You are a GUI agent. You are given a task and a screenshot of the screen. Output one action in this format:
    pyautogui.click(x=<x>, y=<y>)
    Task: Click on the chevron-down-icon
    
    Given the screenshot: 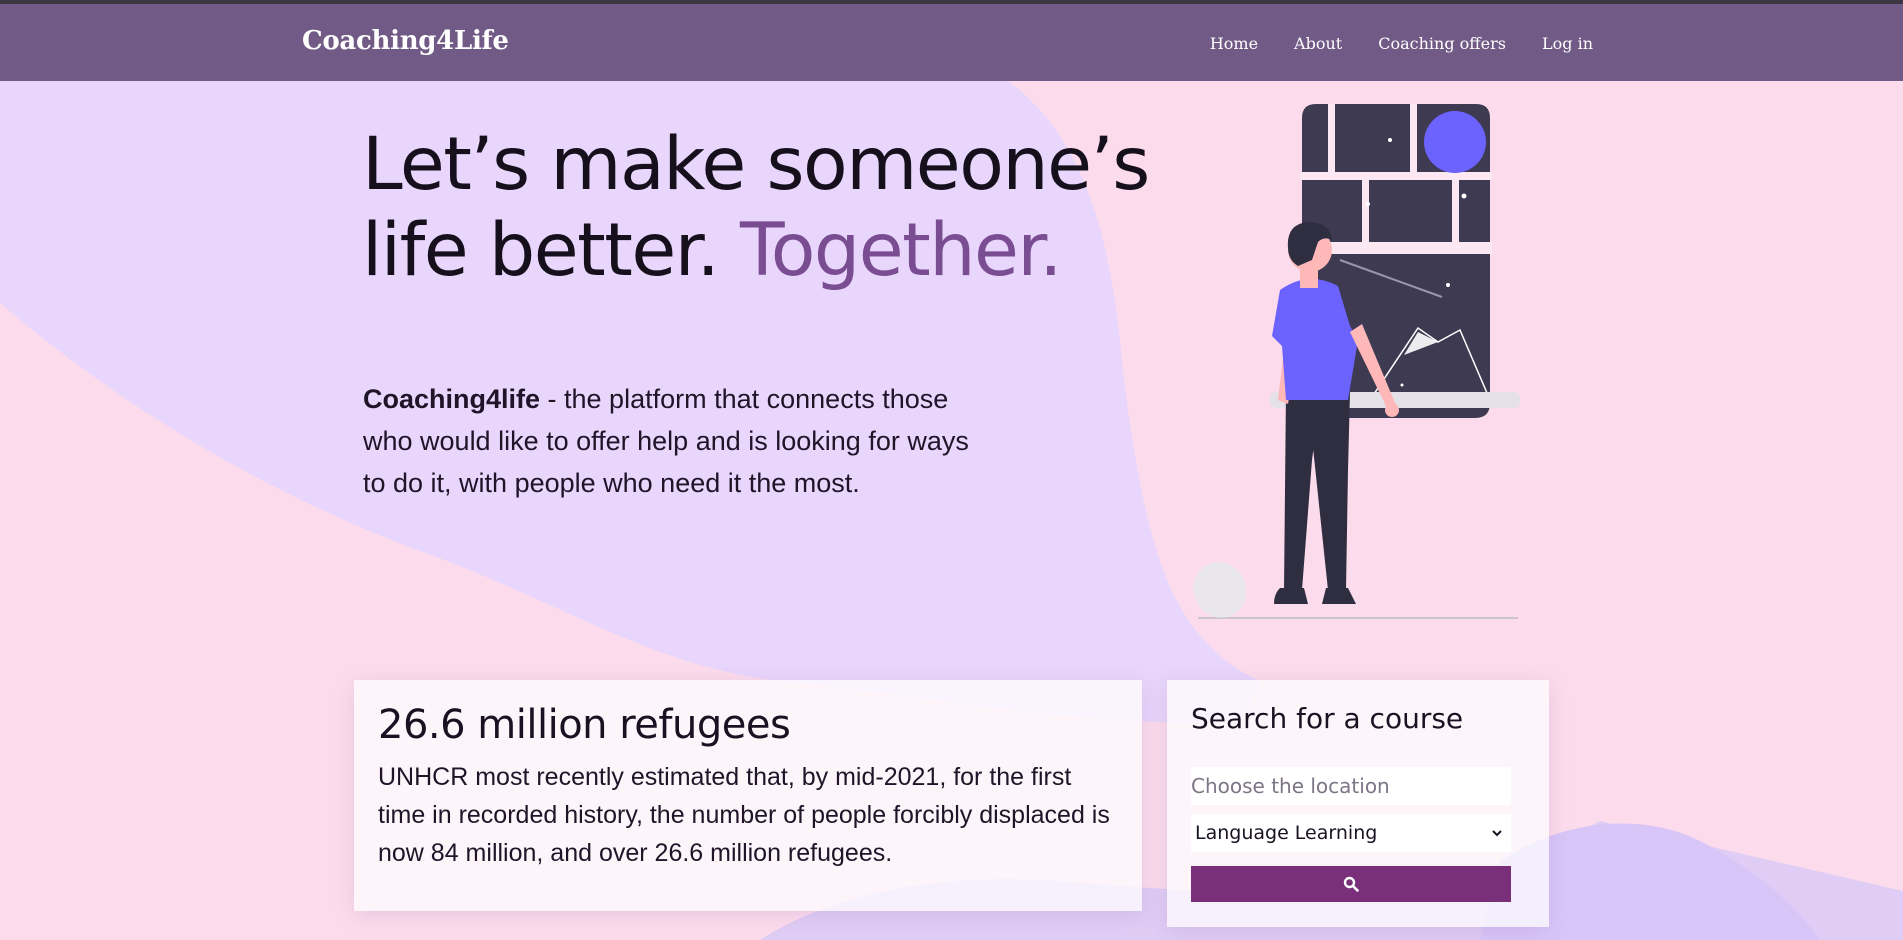 What is the action you would take?
    pyautogui.click(x=1497, y=833)
    